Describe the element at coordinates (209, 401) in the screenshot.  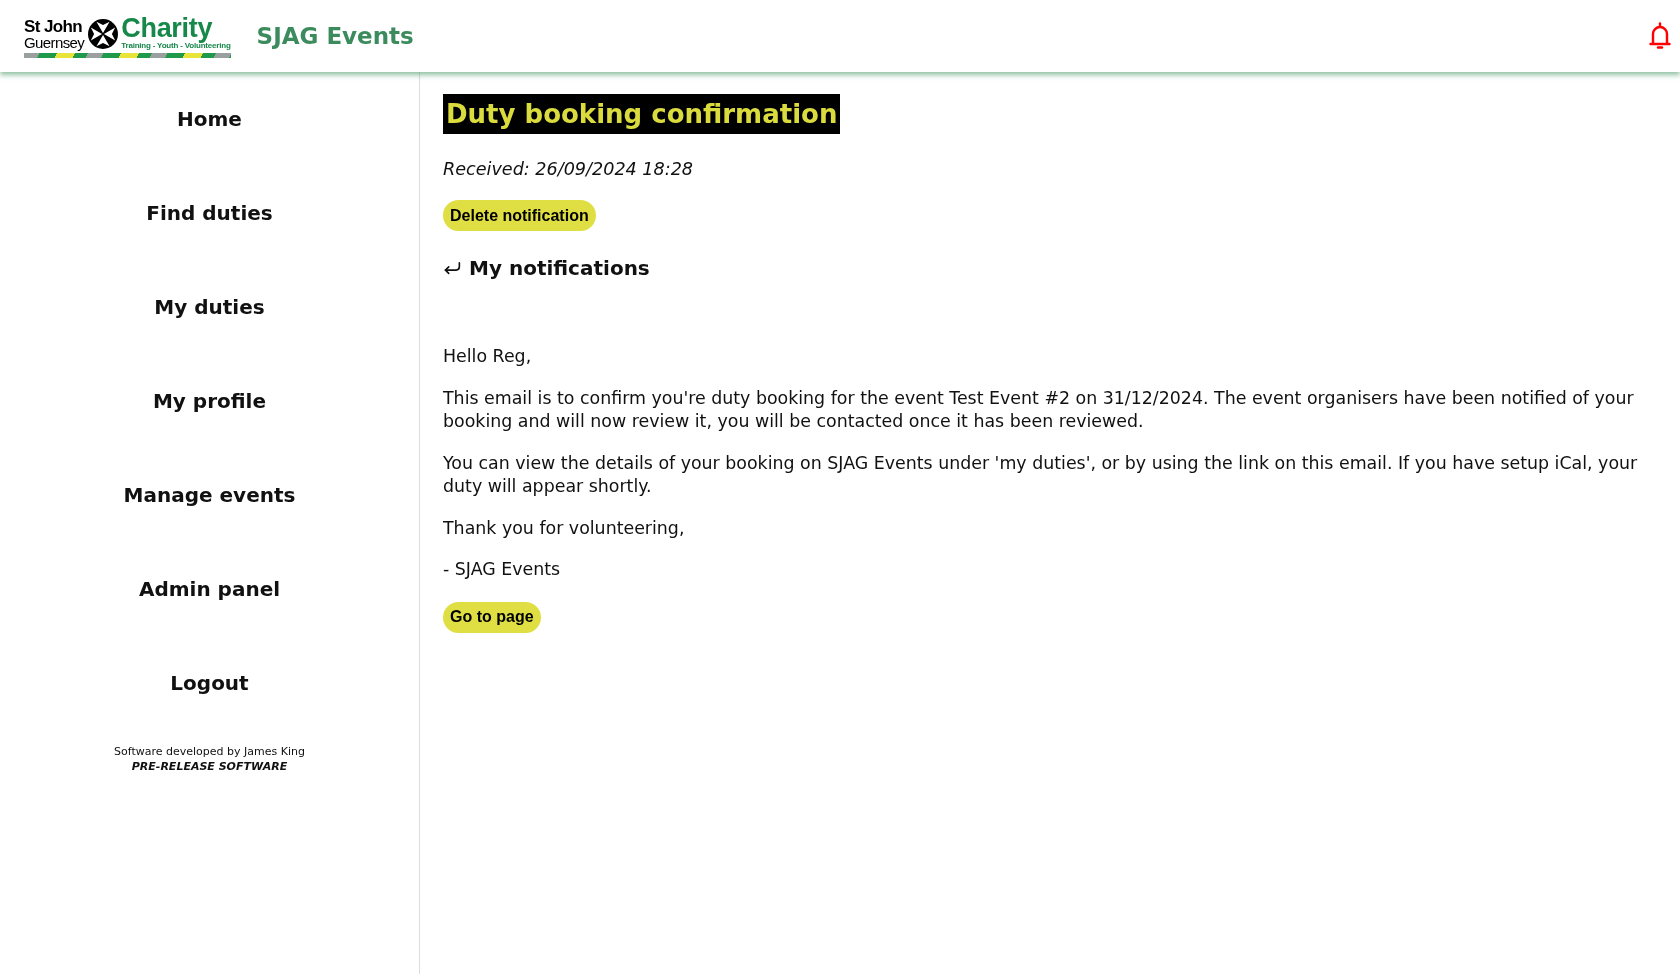
I see `nav-link: My profile` at that location.